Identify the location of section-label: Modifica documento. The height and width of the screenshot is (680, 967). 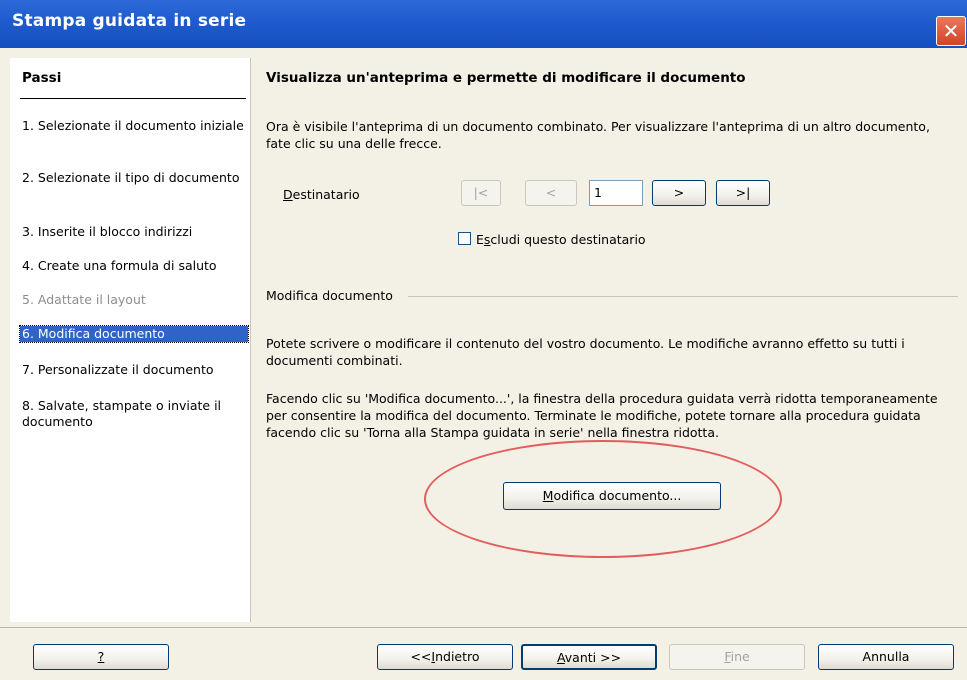
(329, 295).